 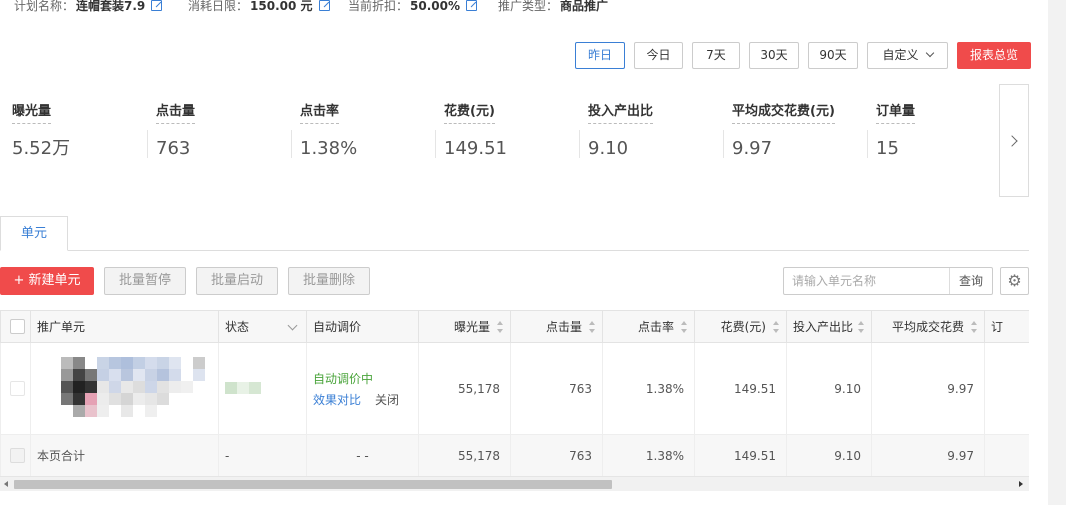 What do you see at coordinates (475, 148) in the screenshot?
I see `metric-value: 149.51` at bounding box center [475, 148].